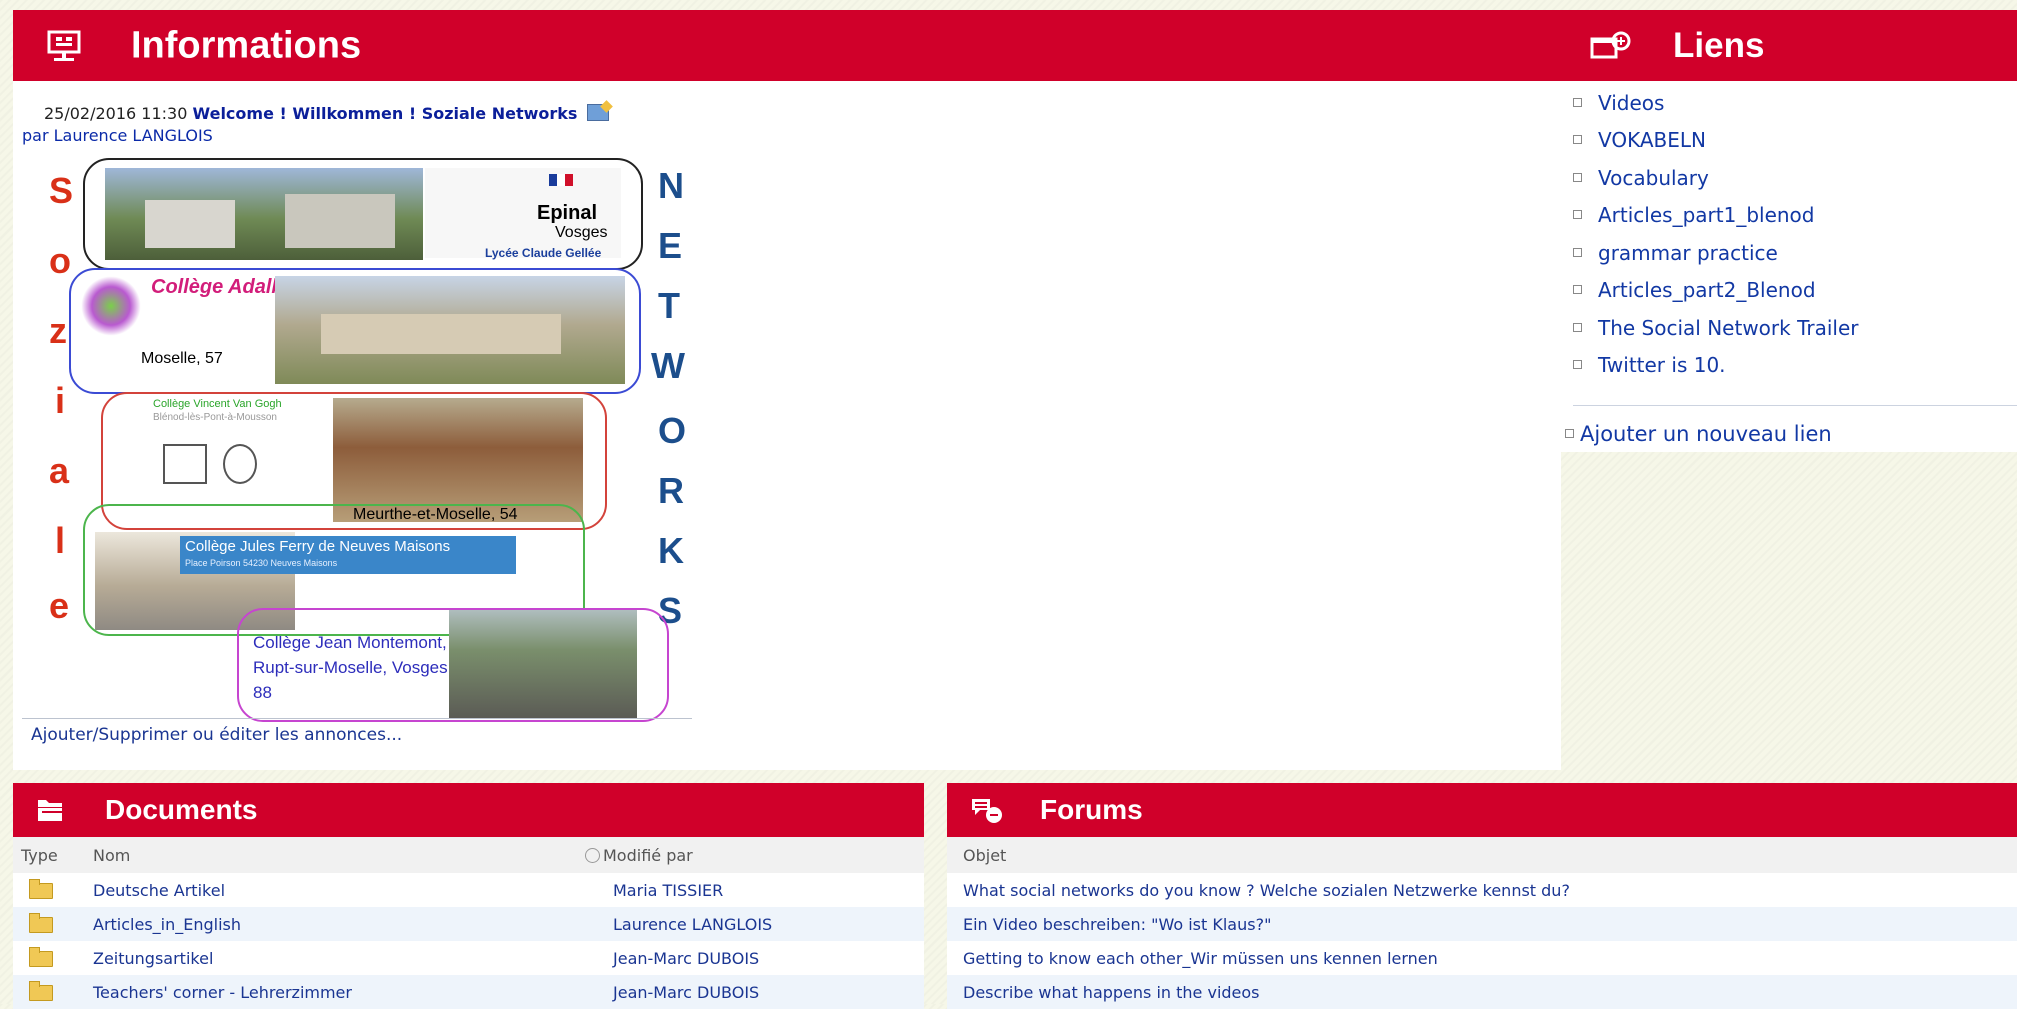  Describe the element at coordinates (1482, 855) in the screenshot. I see `forums-table-header: Objet` at that location.